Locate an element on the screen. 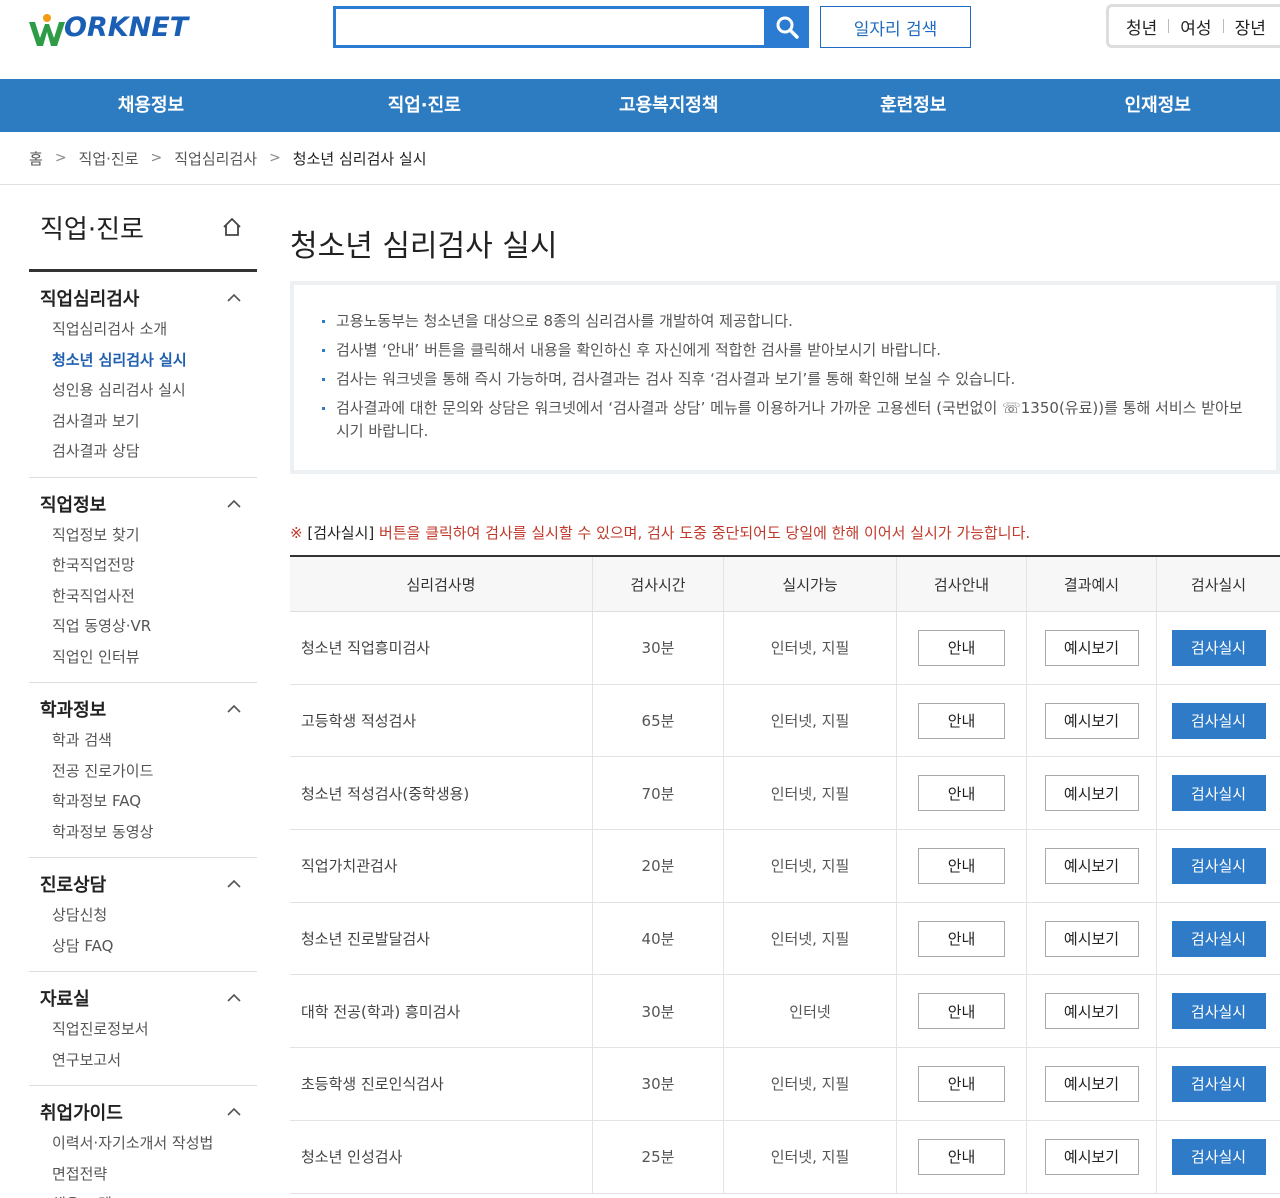 The width and height of the screenshot is (1280, 1198). sidebar-header: 직업·진로 is located at coordinates (143, 228).